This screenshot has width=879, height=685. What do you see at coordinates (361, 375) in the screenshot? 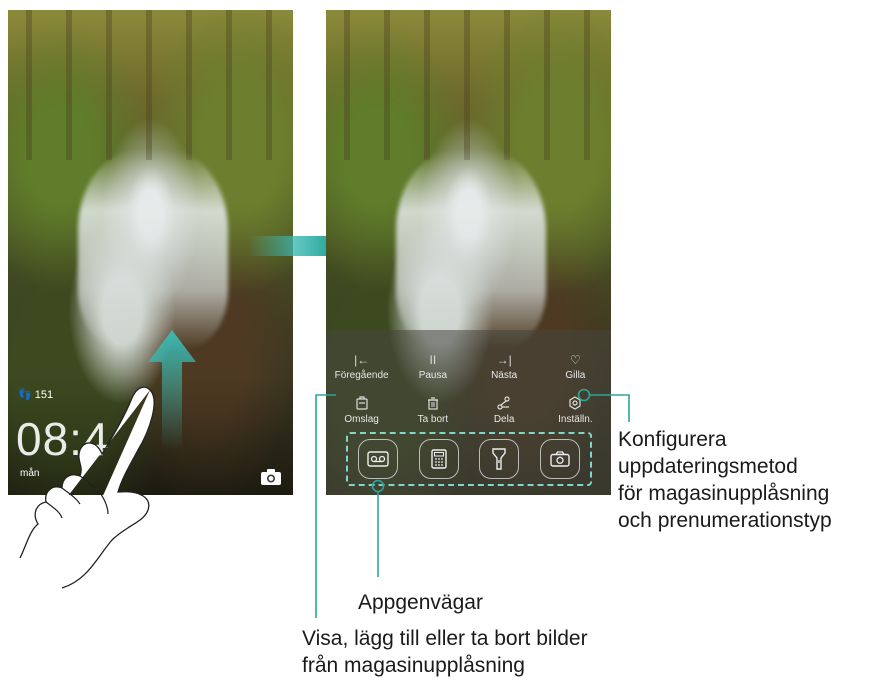
I see `previous-label: Föregående` at bounding box center [361, 375].